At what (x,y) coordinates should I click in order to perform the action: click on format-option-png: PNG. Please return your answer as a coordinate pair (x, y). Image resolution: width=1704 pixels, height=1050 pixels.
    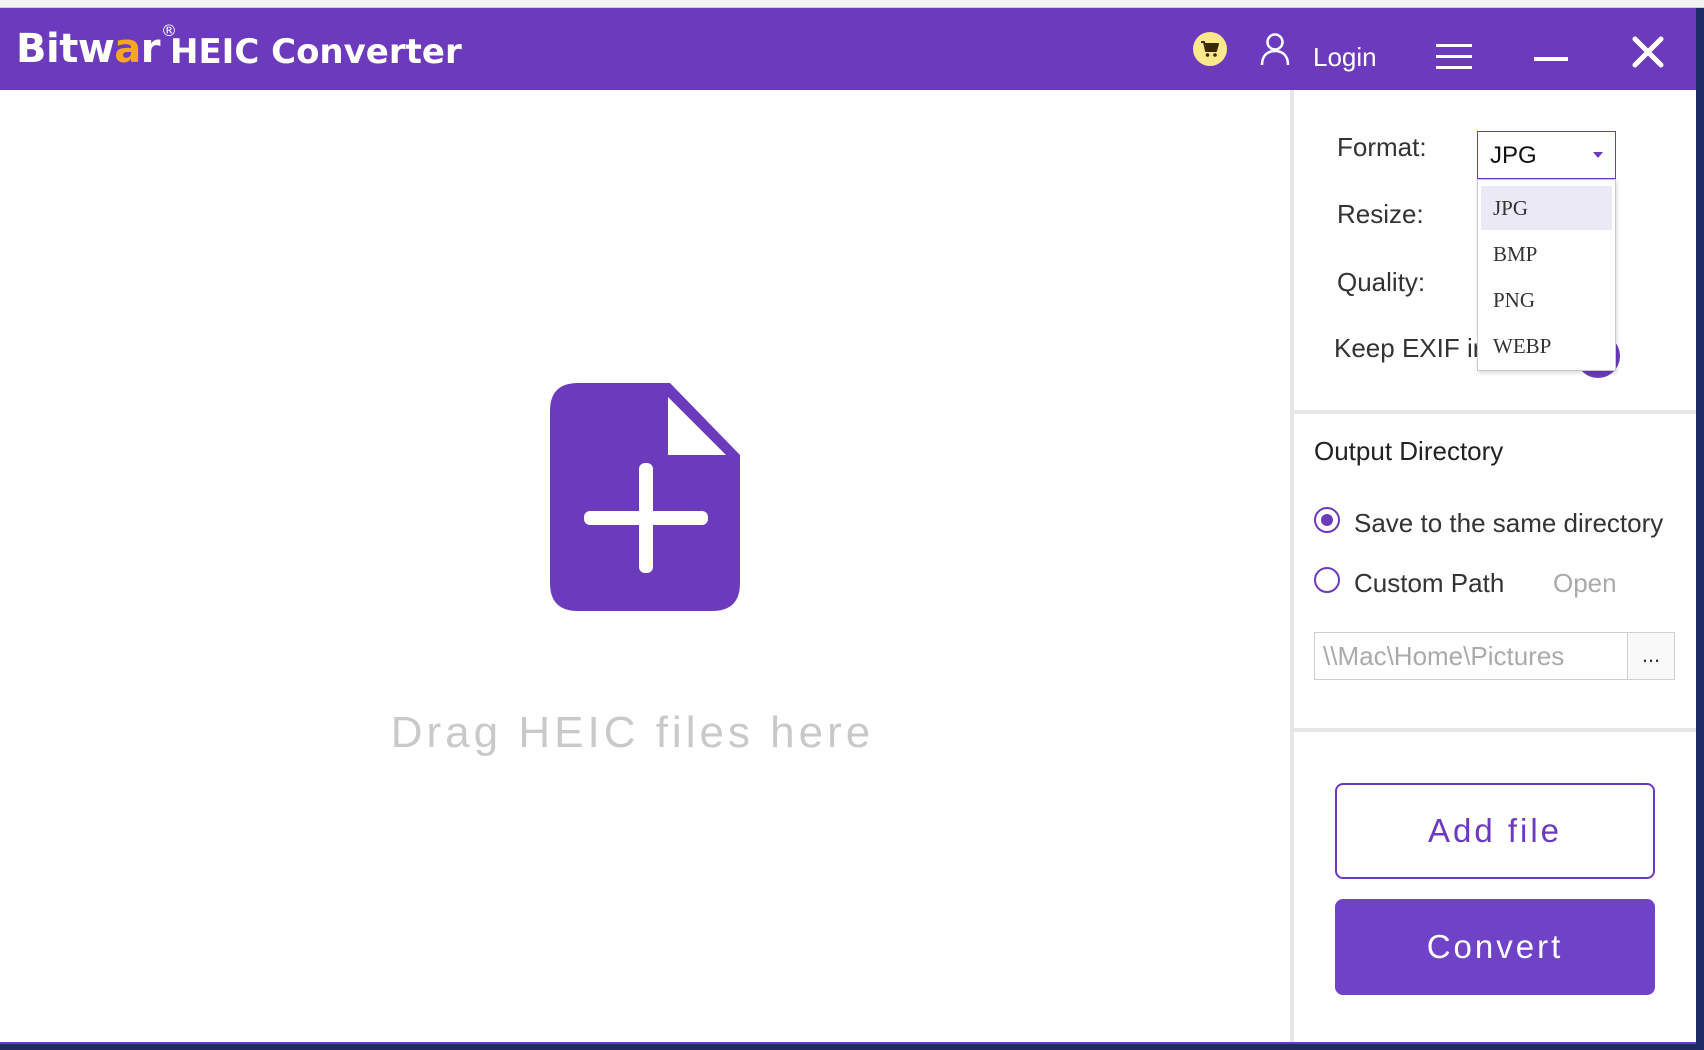
    Looking at the image, I should click on (1546, 300).